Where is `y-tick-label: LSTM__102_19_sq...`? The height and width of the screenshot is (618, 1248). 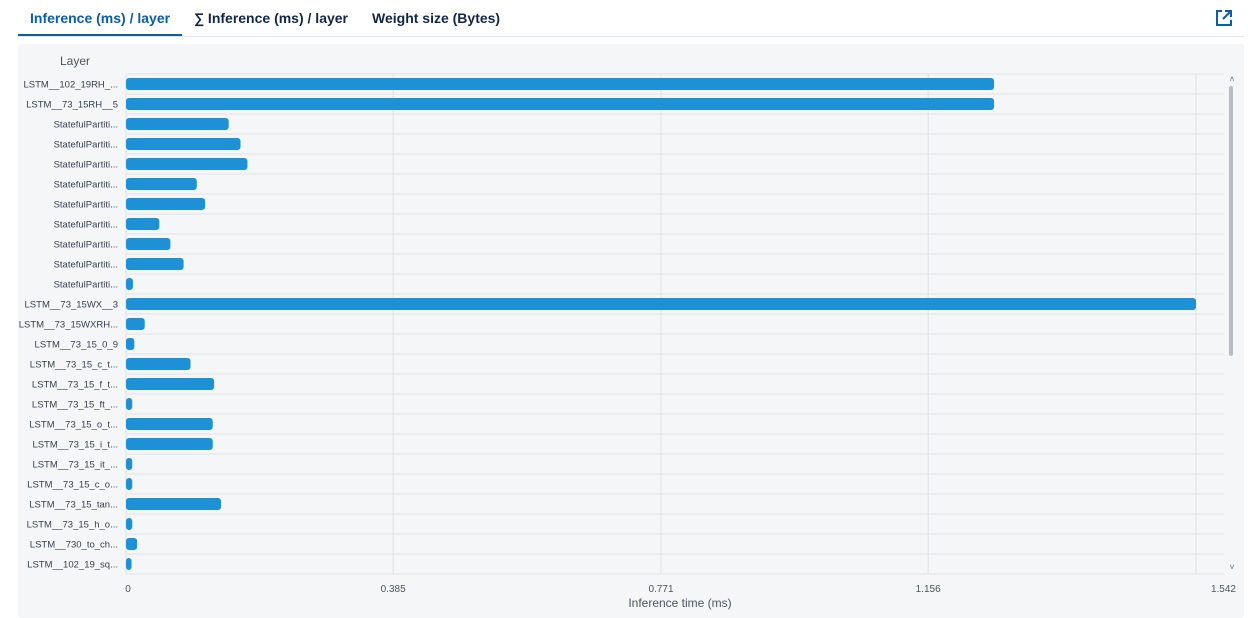 y-tick-label: LSTM__102_19_sq... is located at coordinates (72, 565).